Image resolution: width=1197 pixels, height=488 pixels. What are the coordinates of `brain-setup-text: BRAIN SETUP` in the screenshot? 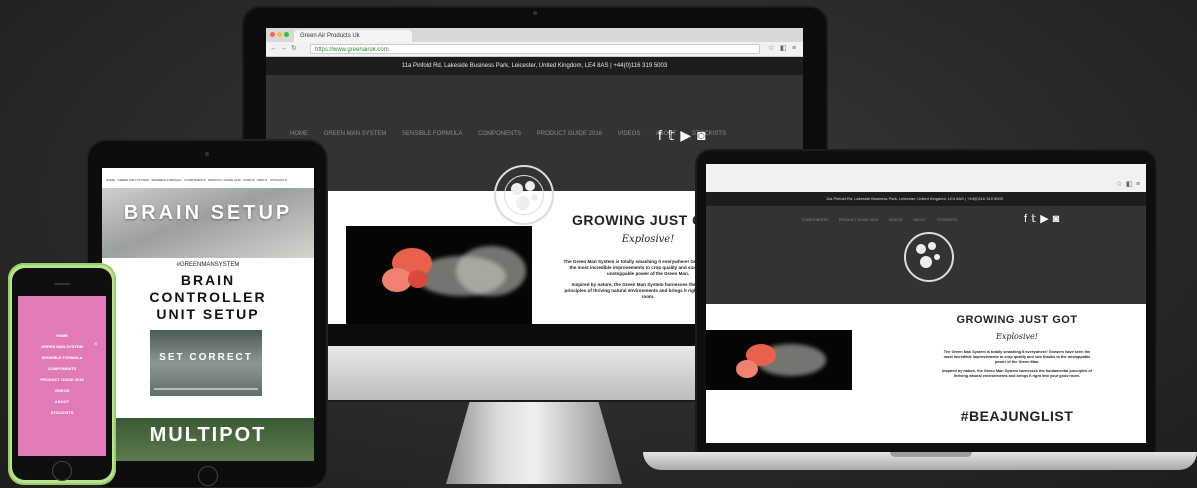 It's located at (208, 213).